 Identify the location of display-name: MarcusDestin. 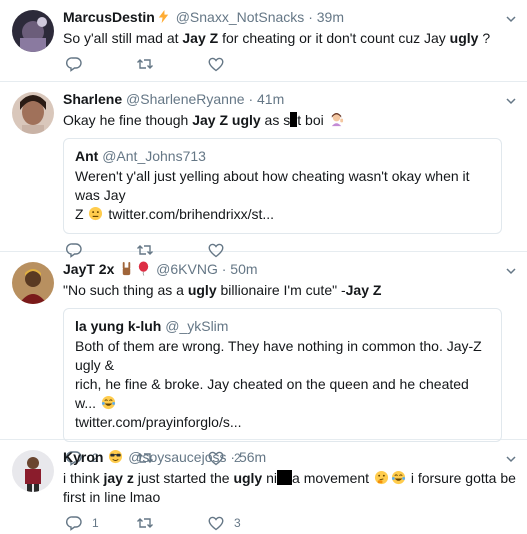
(109, 17).